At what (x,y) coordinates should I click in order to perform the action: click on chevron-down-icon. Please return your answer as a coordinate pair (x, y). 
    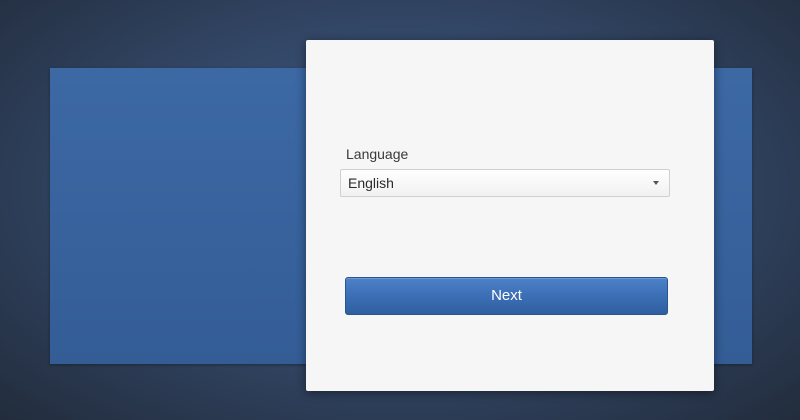
    Looking at the image, I should click on (656, 183).